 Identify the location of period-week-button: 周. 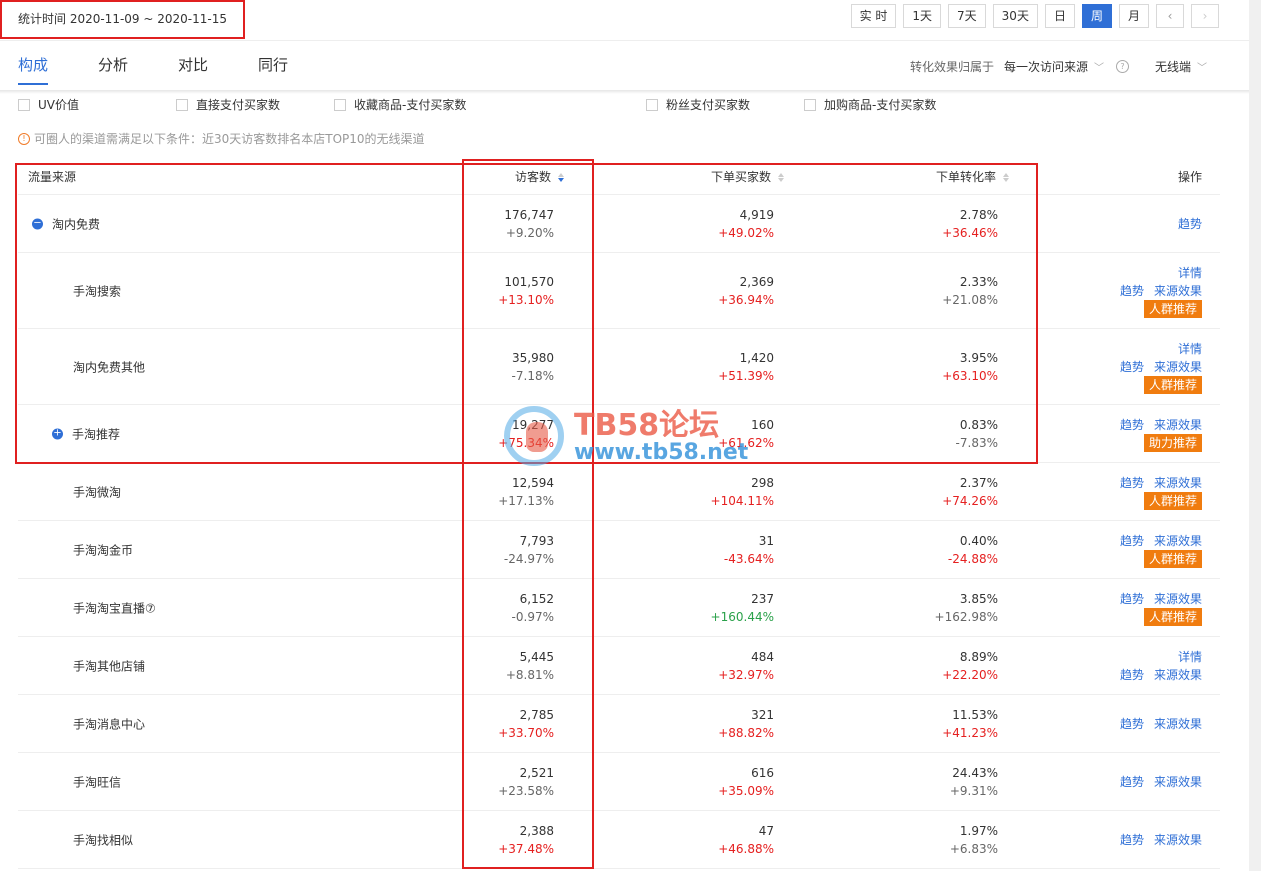
(1096, 16).